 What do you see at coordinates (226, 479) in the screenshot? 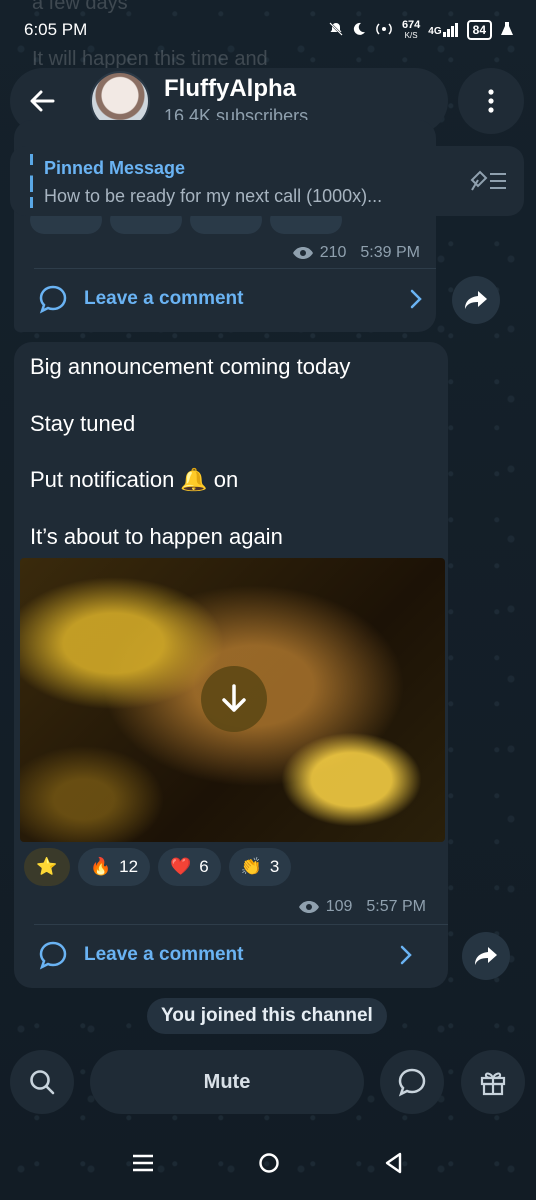
I see `message-text: on` at bounding box center [226, 479].